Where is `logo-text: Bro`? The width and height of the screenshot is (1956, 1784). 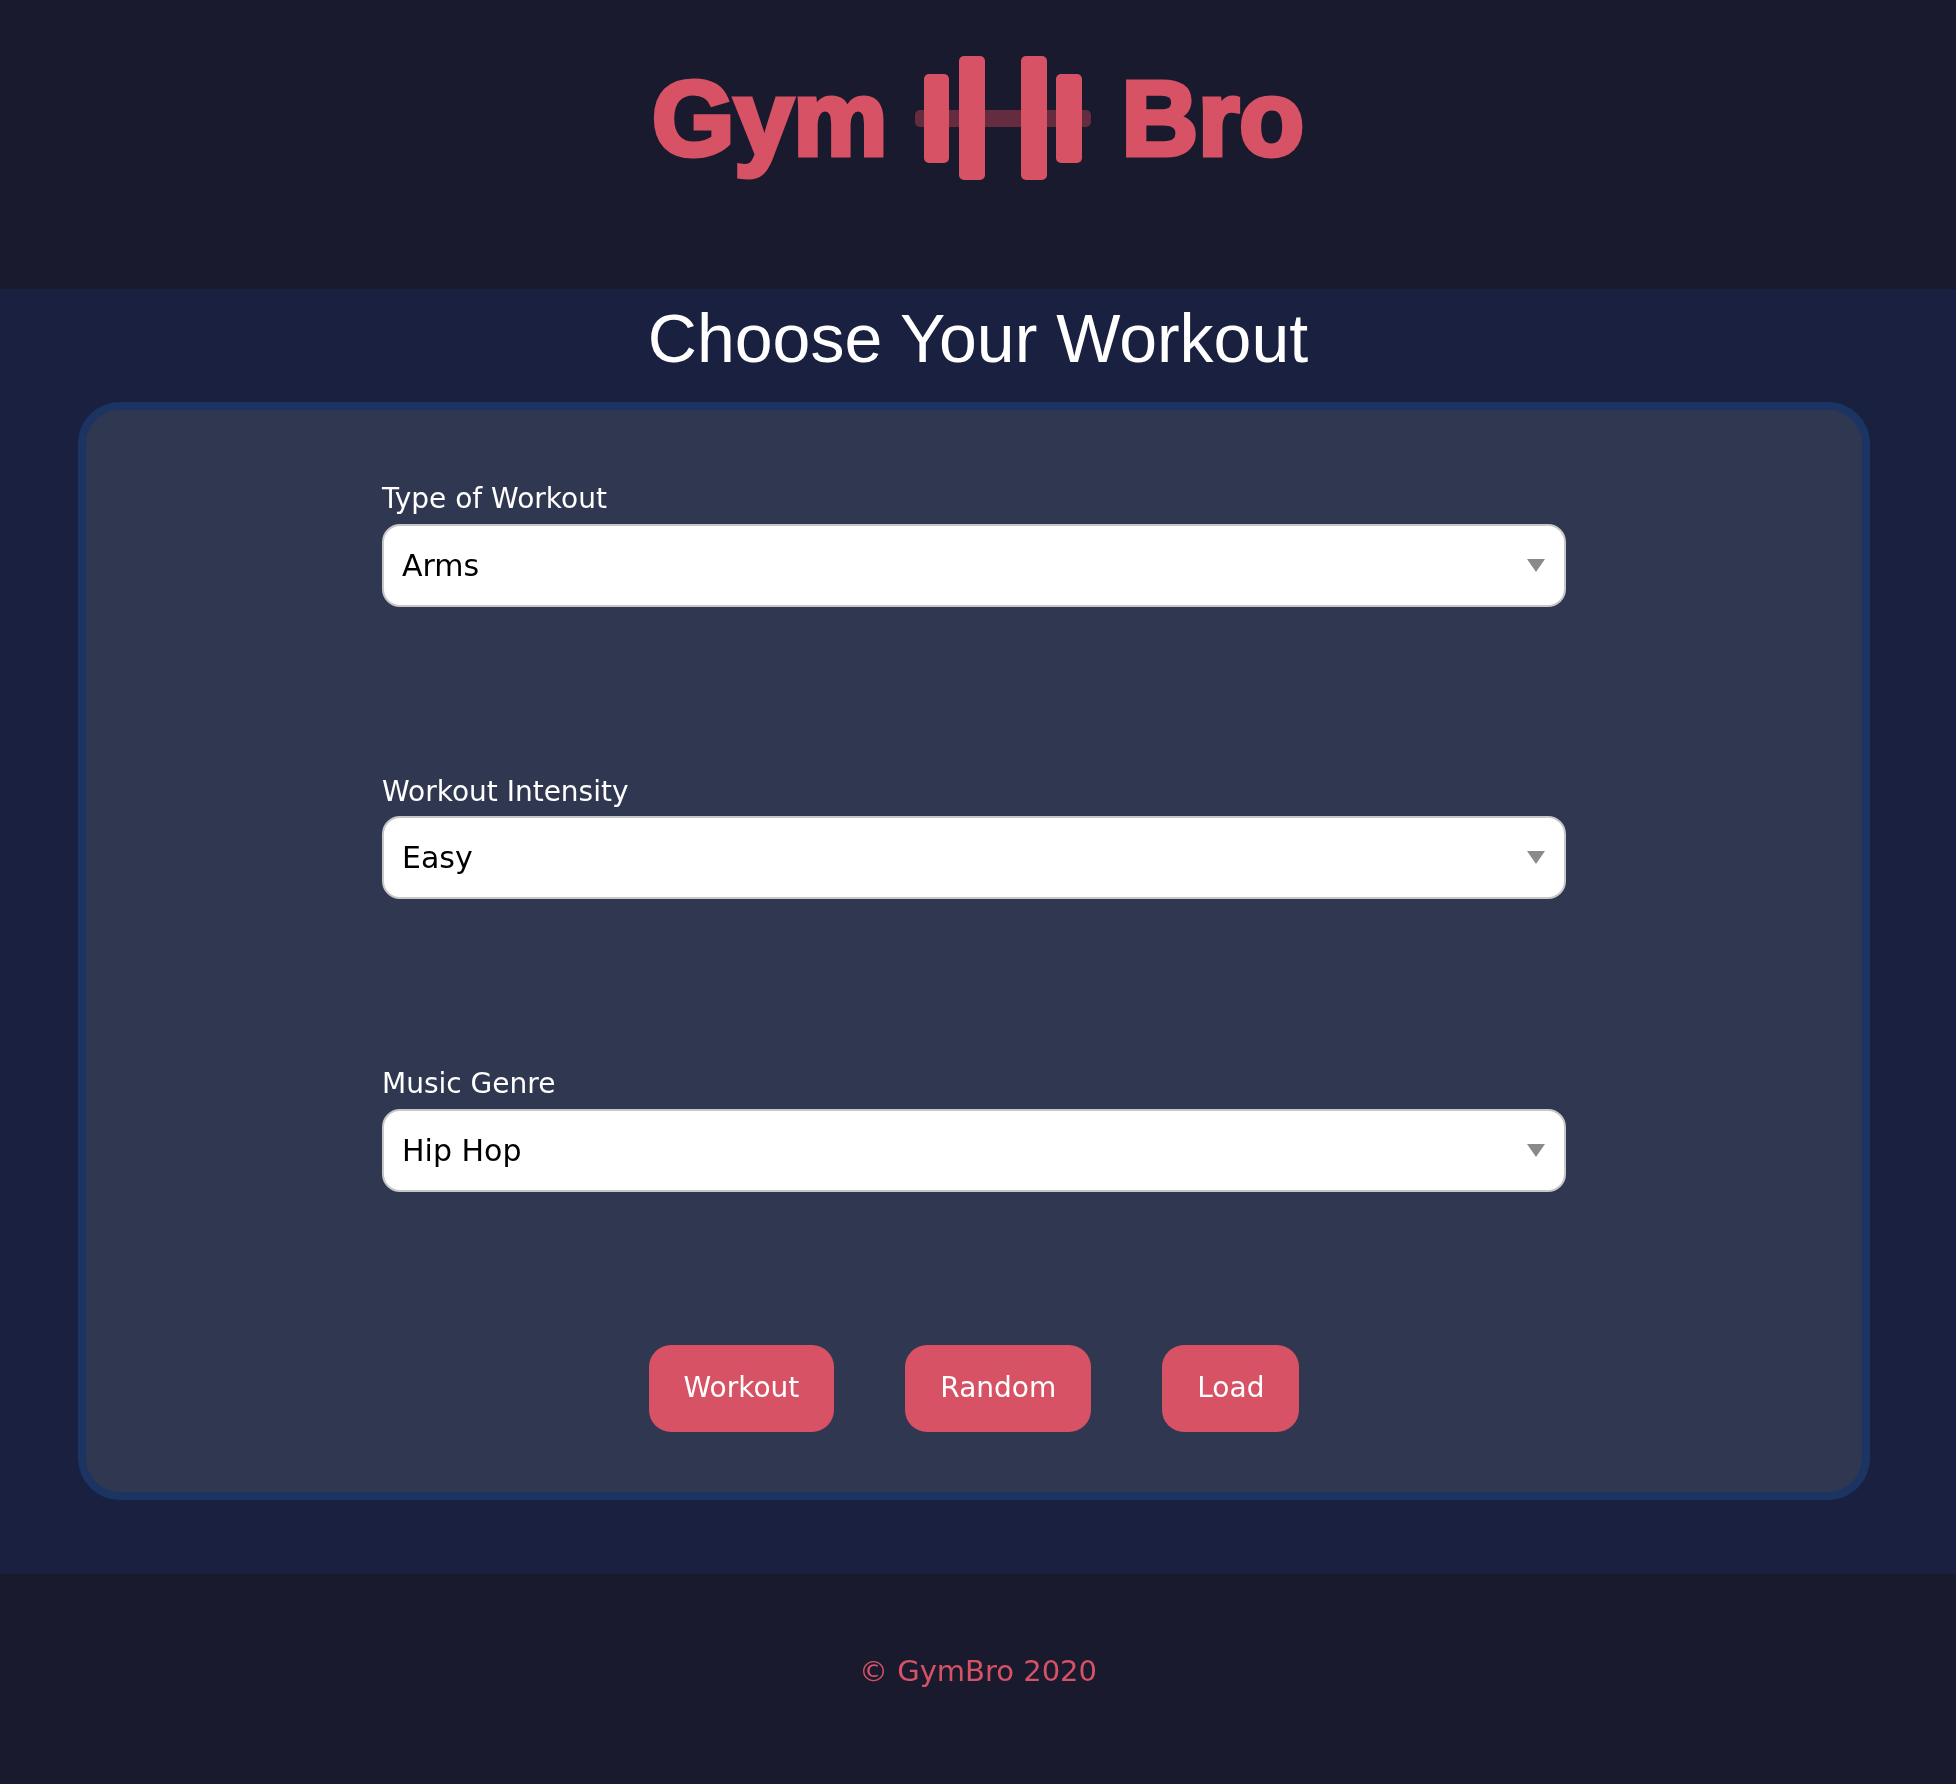 logo-text: Bro is located at coordinates (1213, 118).